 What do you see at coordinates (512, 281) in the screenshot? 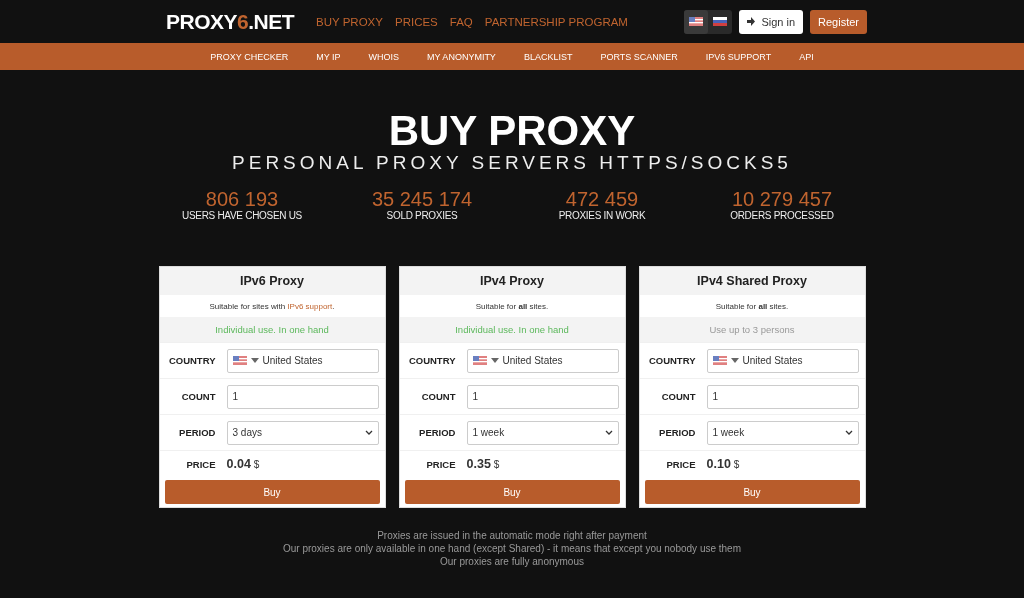
I see `card-title: IPv4 Proxy` at bounding box center [512, 281].